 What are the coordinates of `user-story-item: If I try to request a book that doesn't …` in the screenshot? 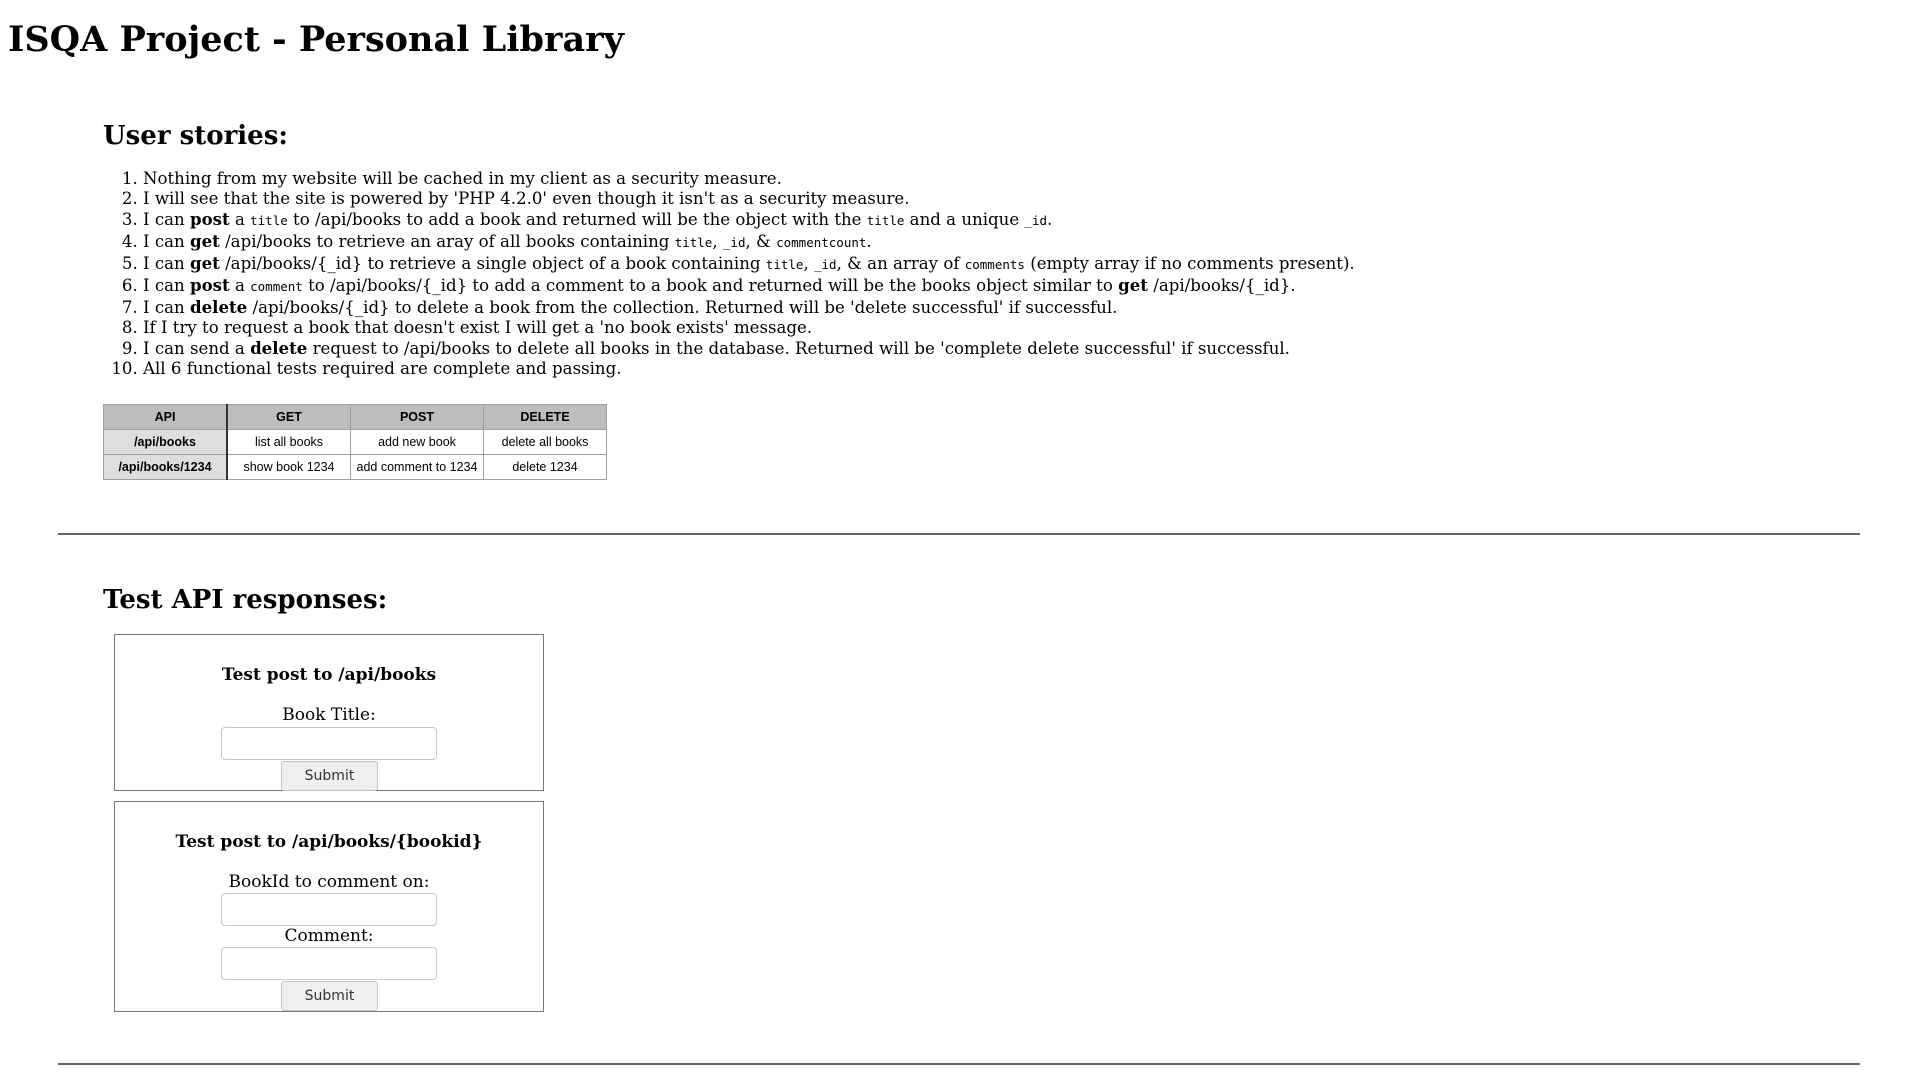 It's located at (749, 328).